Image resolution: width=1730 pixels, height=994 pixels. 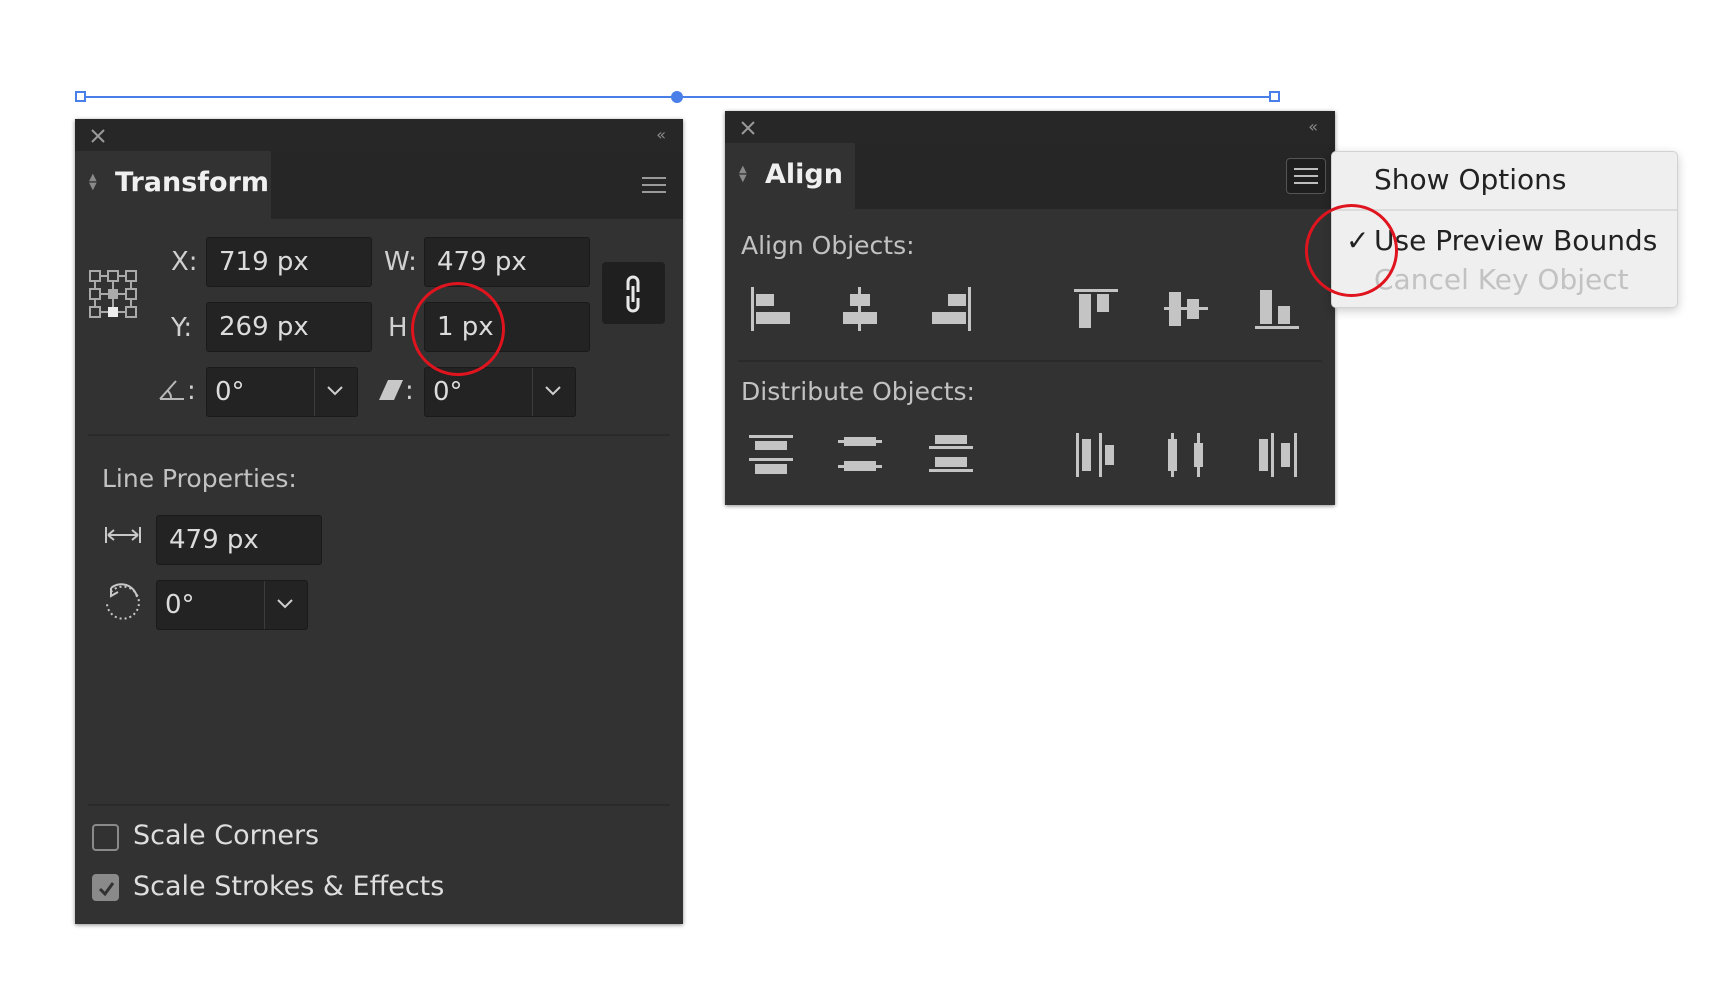 I want to click on w-field: 479 px, so click(x=507, y=262).